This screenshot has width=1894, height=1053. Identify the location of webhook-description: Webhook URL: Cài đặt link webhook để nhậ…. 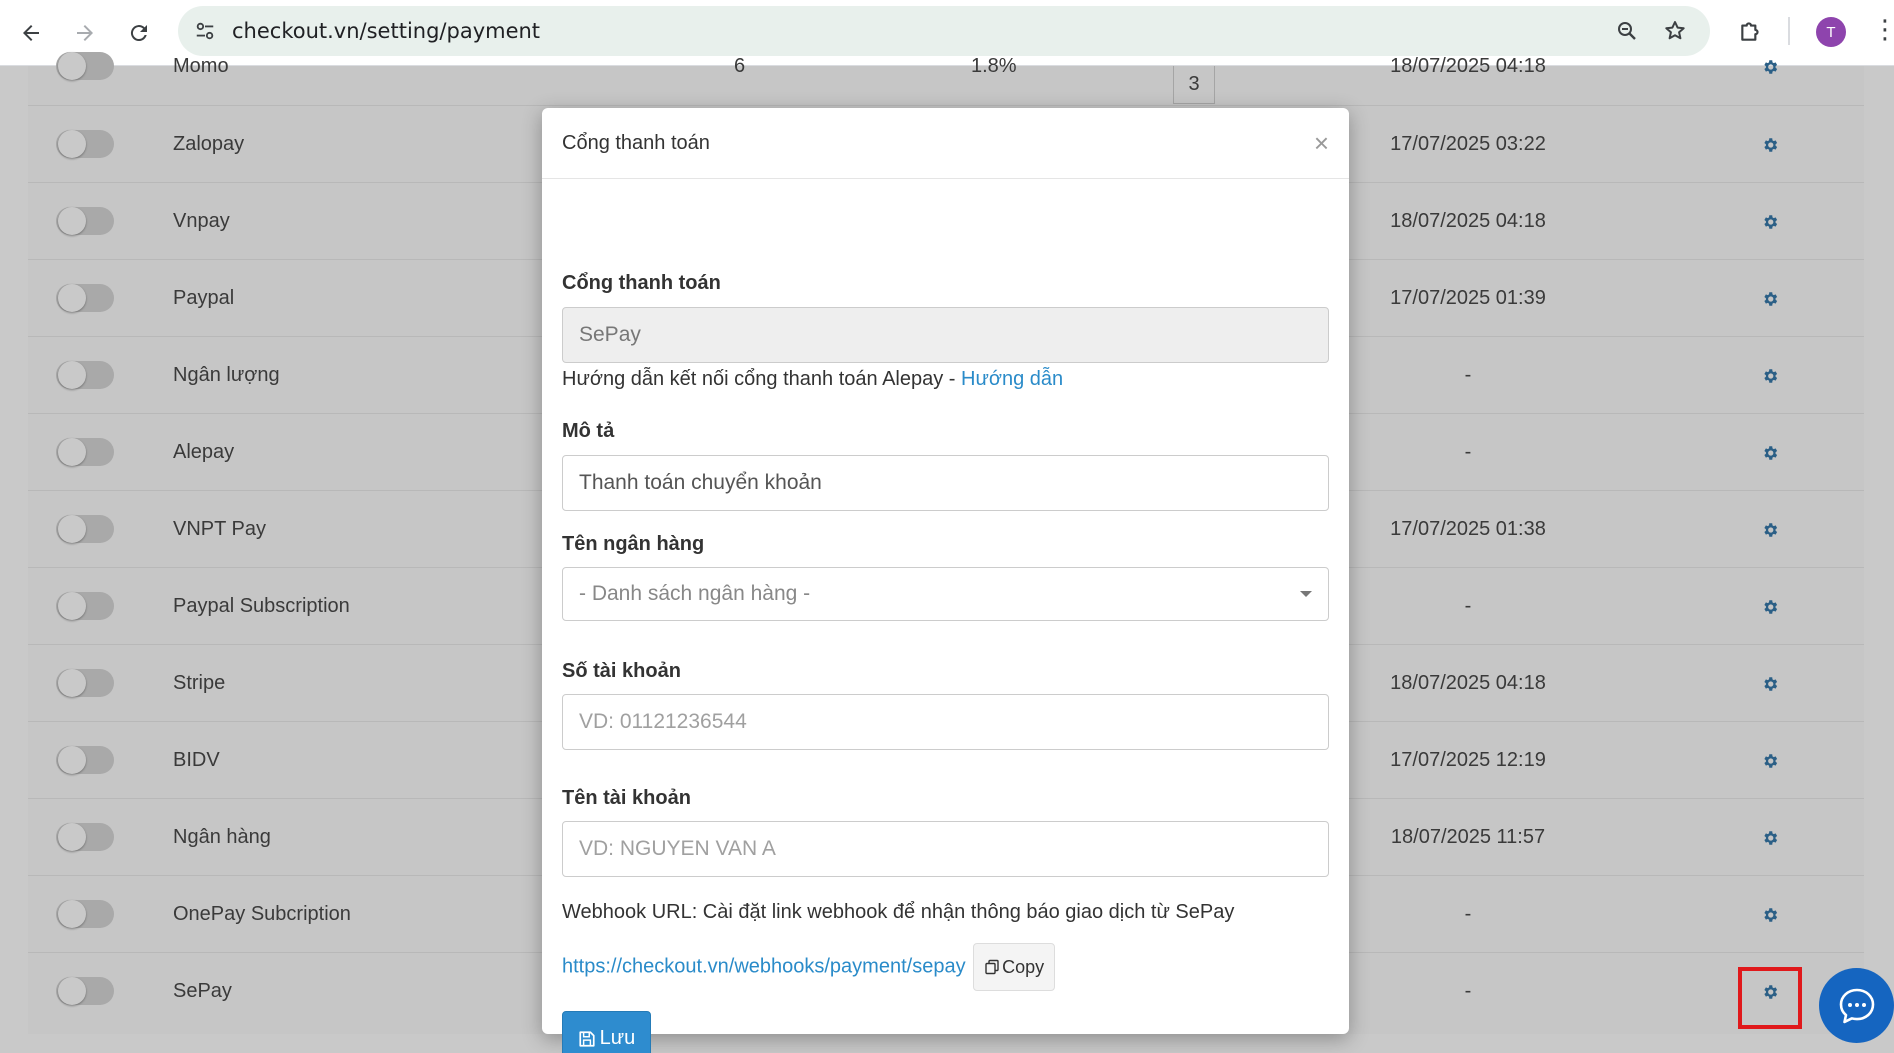
(898, 912).